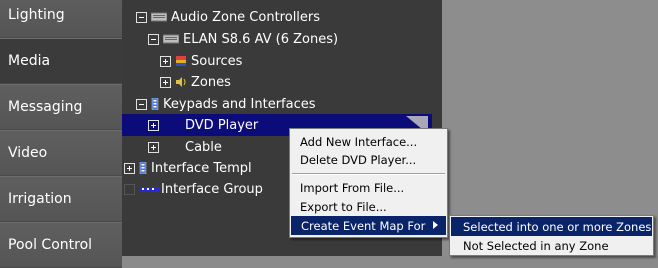  I want to click on tree-node-keypads-and-interfaces: Keypads and Interfaces, so click(226, 104).